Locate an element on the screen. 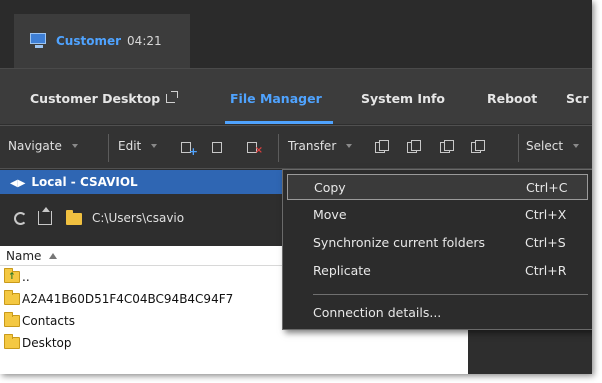 The width and height of the screenshot is (602, 383). nav-screen-truncated: Scr is located at coordinates (577, 98).